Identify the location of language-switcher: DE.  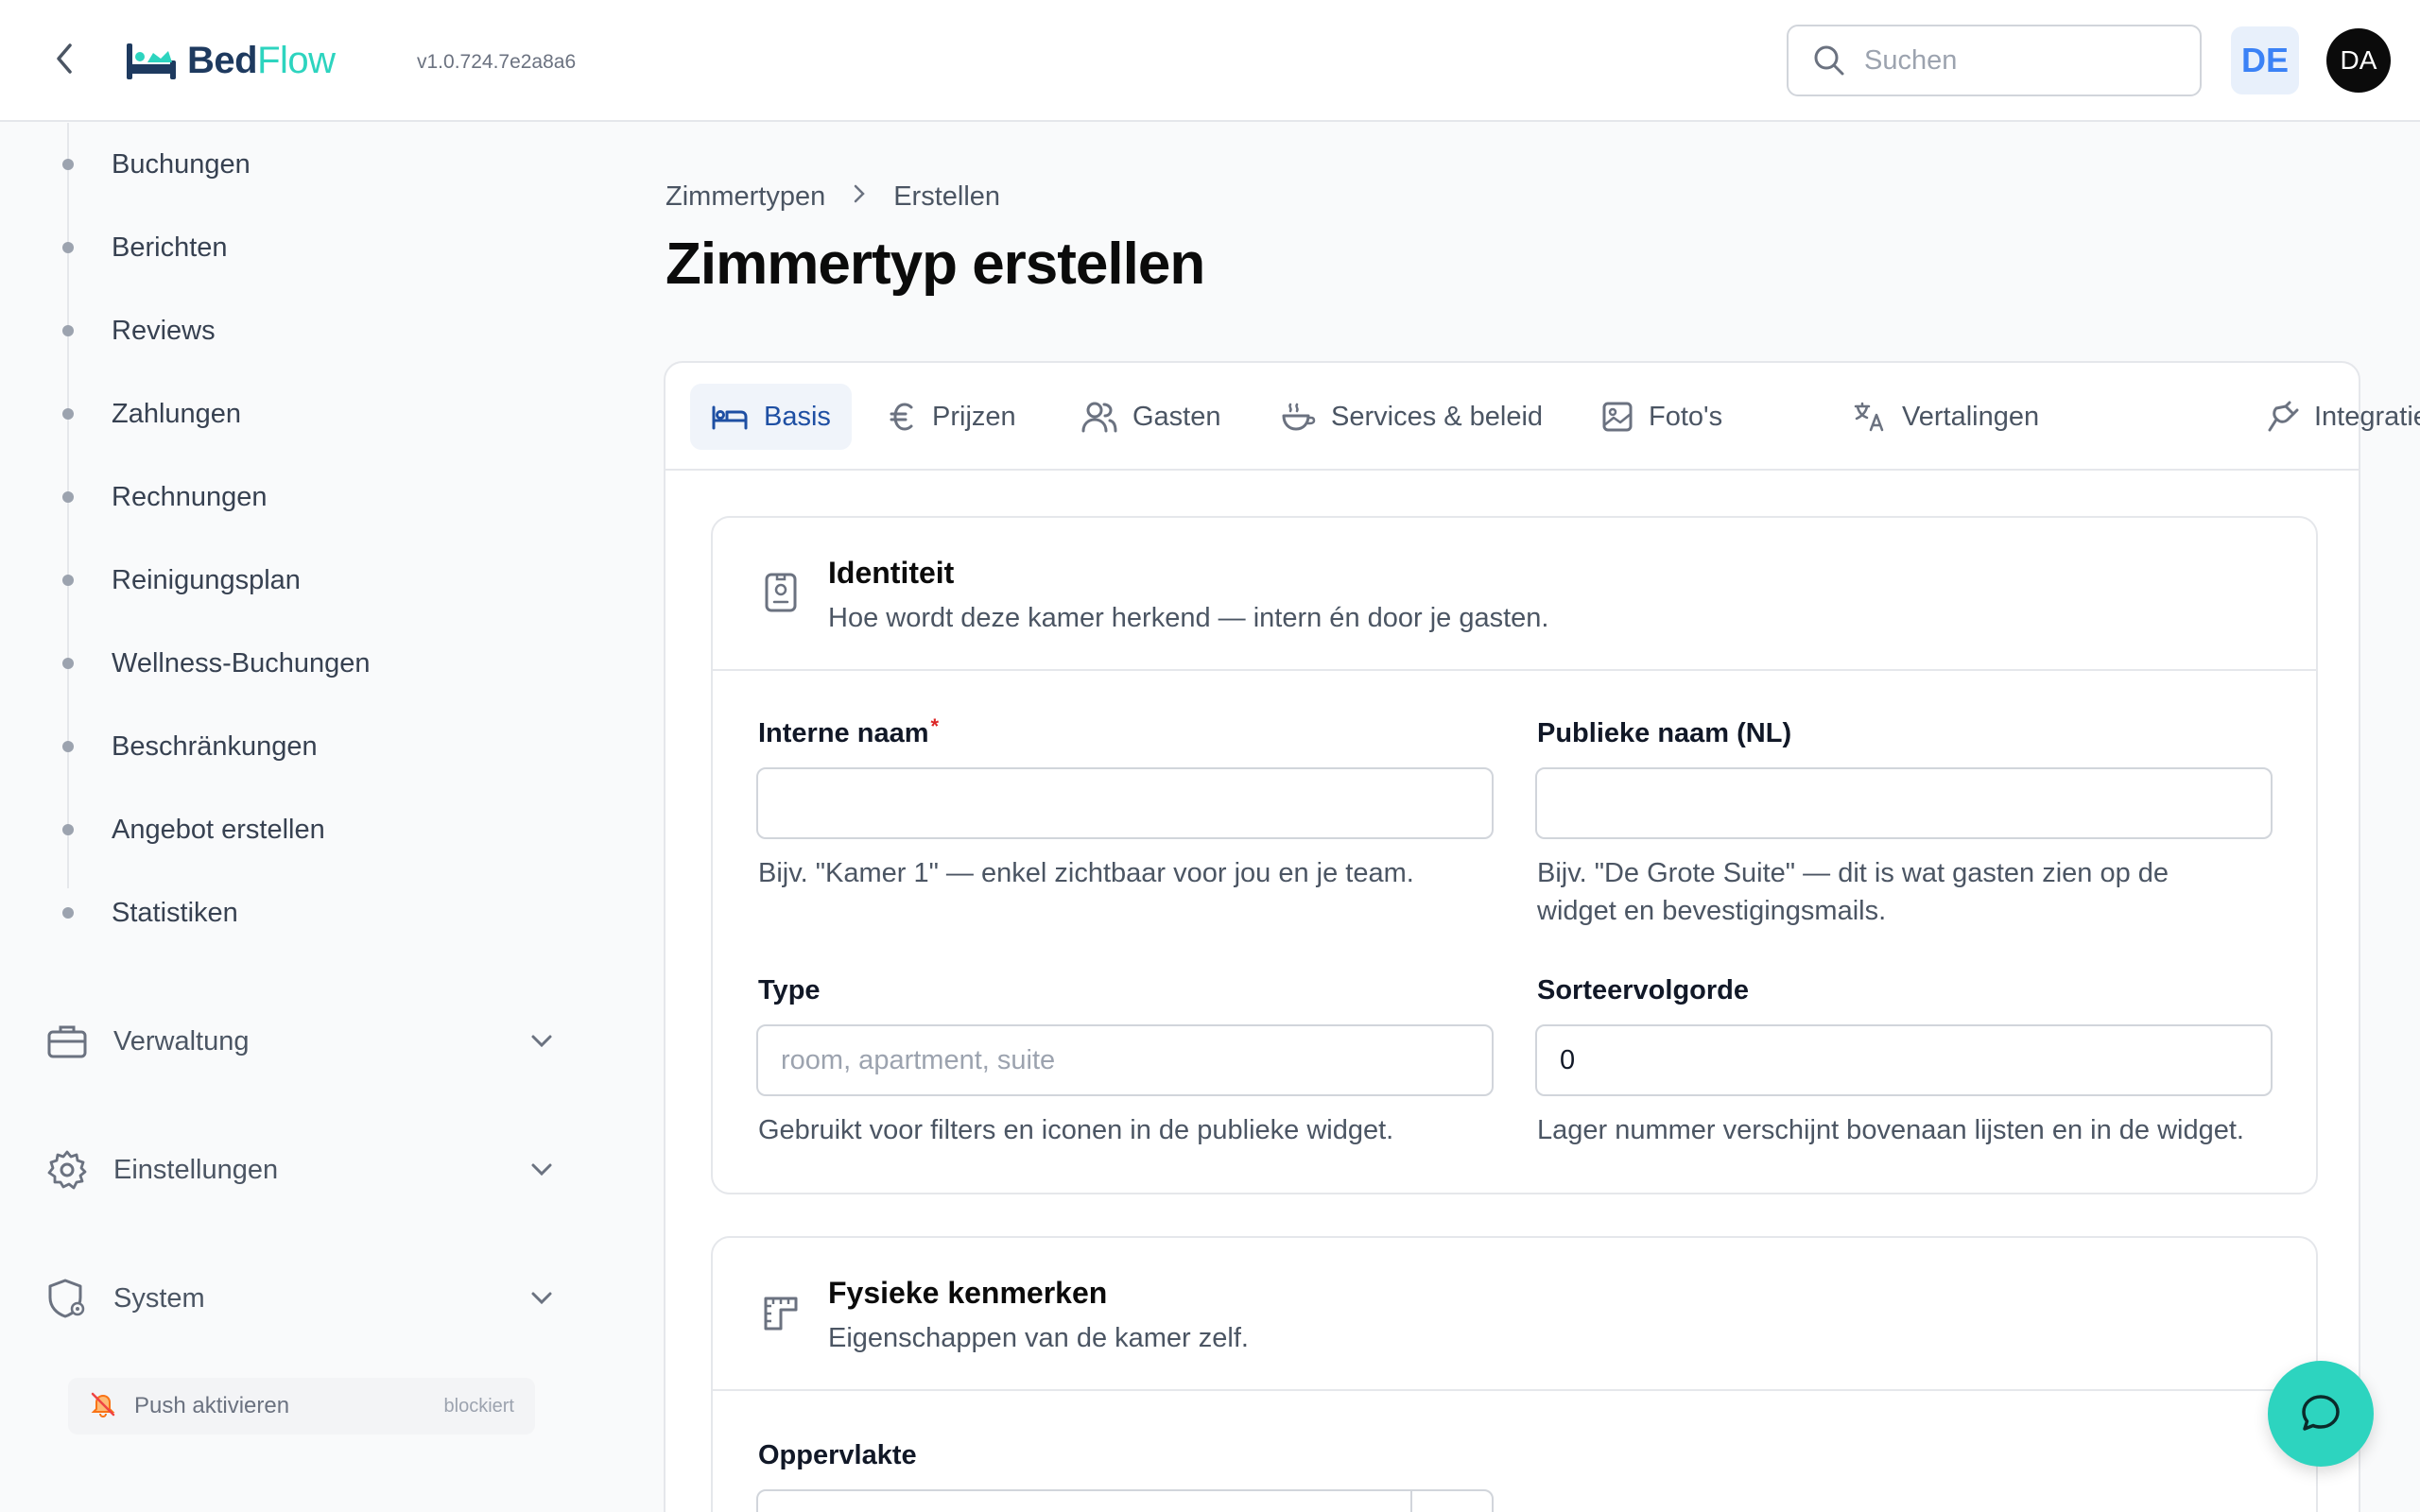
(2265, 60).